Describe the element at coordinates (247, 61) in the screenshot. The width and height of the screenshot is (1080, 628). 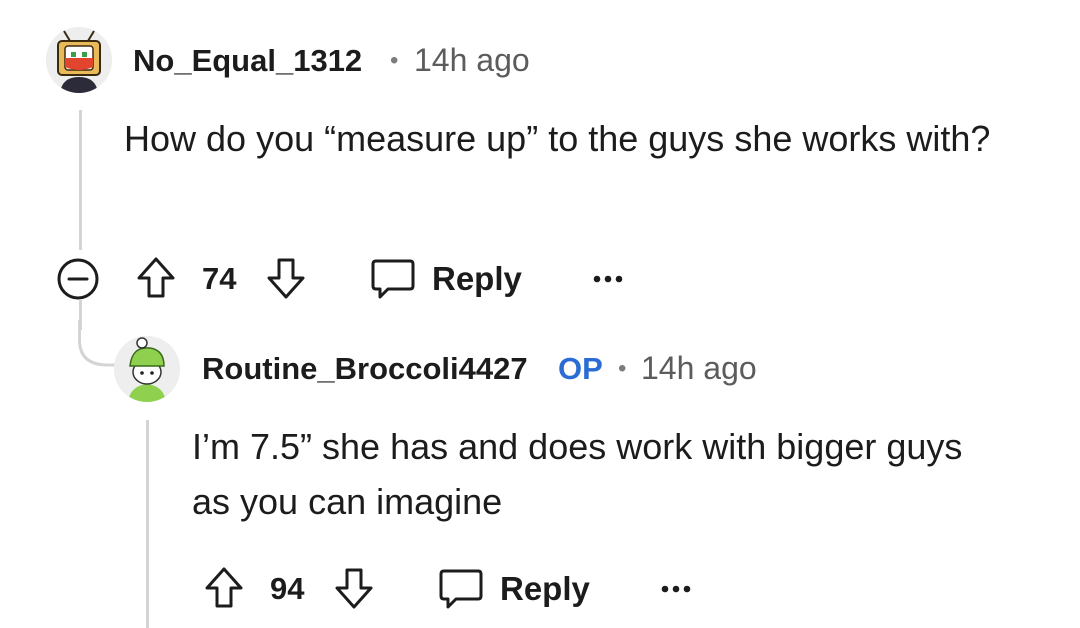
I see `username: No_Equal_1312` at that location.